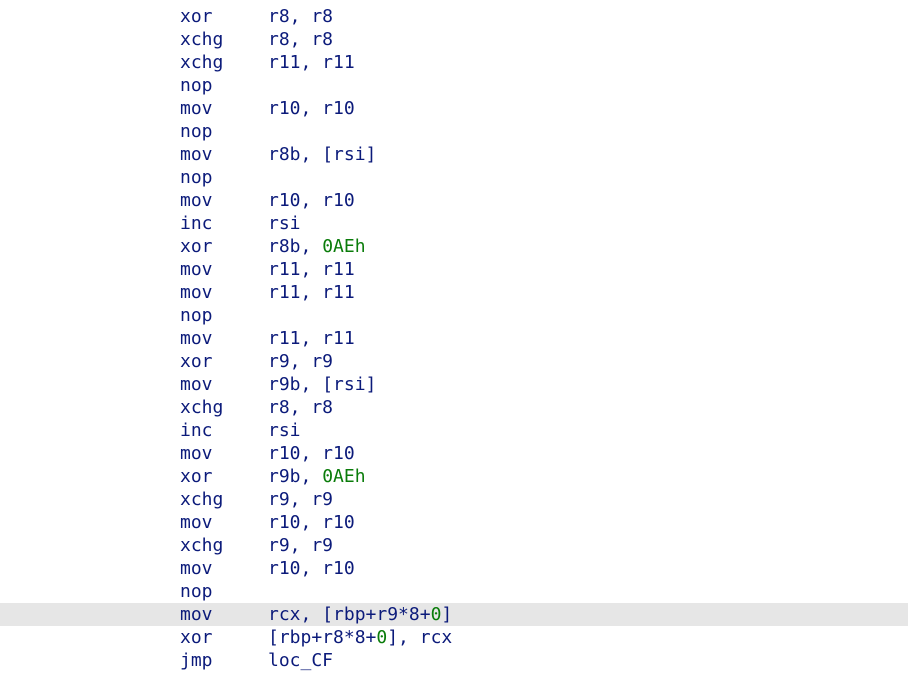  Describe the element at coordinates (454, 614) in the screenshot. I see `instruction-line: mov rcx, [rbp+r9*8+0]` at that location.